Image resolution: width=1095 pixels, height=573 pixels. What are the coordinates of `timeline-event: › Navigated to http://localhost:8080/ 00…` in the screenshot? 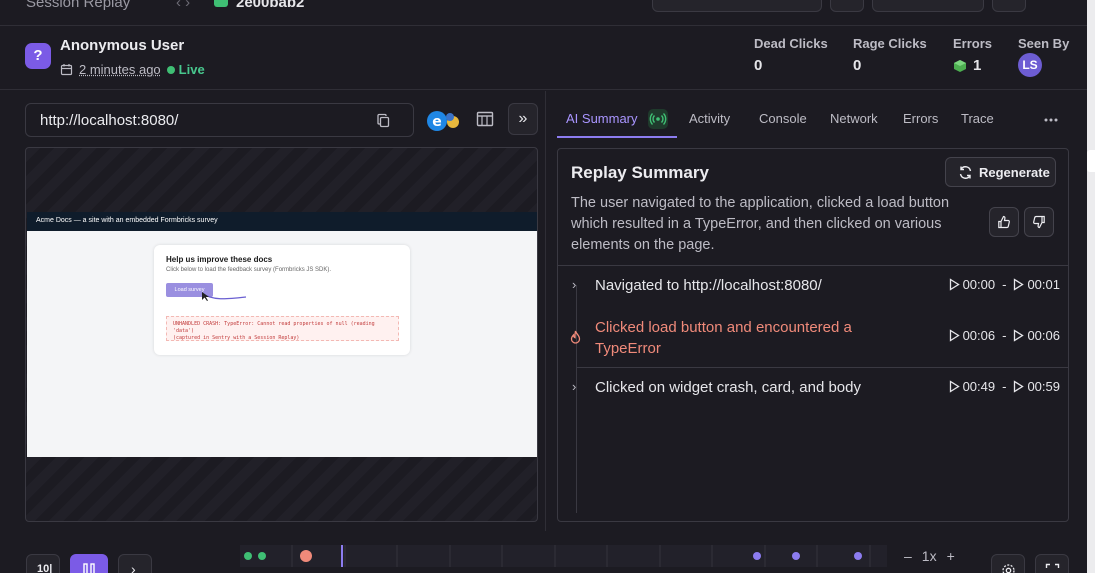 It's located at (813, 289).